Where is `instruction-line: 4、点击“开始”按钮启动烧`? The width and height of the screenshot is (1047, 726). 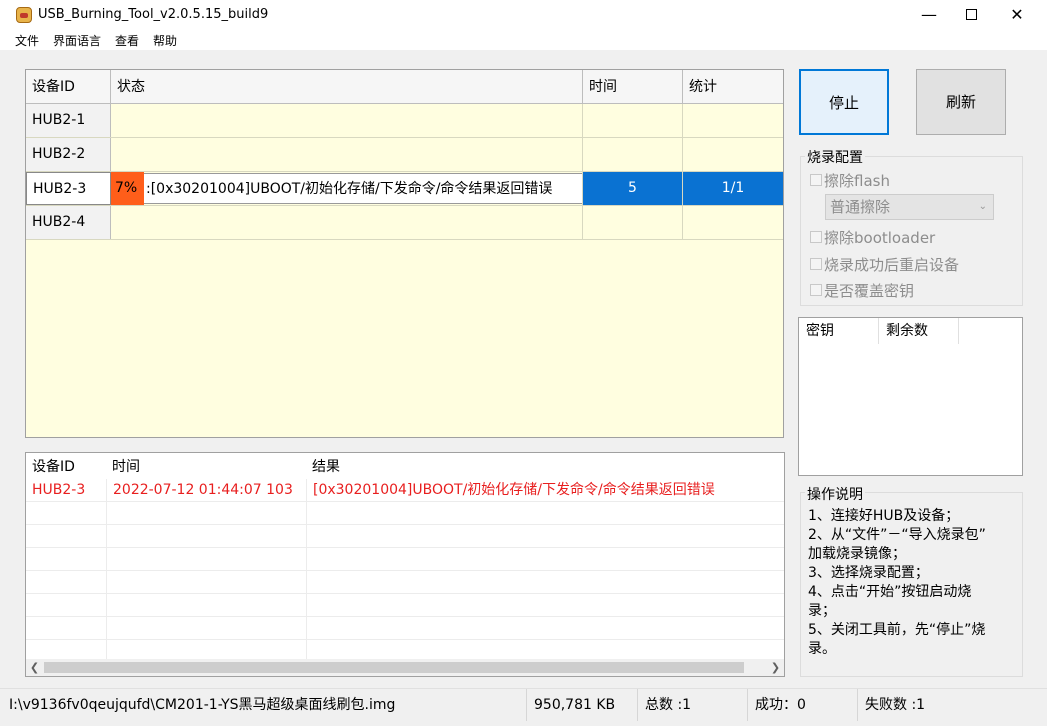
instruction-line: 4、点击“开始”按钮启动烧 is located at coordinates (890, 592).